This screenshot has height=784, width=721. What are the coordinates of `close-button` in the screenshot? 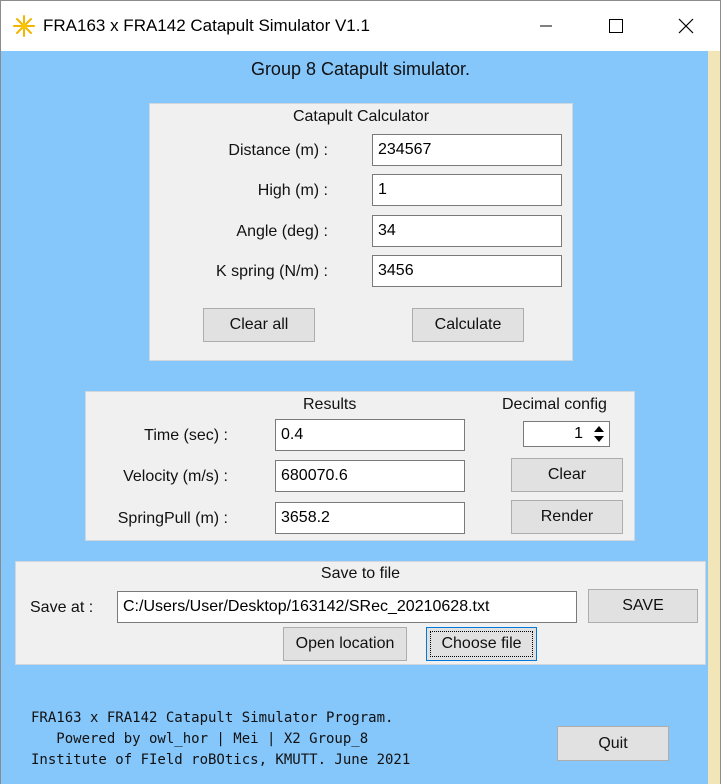 It's located at (686, 26).